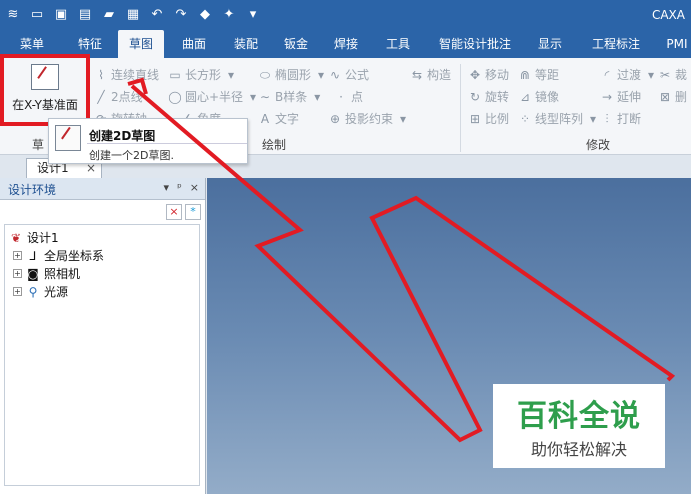 This screenshot has width=691, height=494. What do you see at coordinates (40, 291) in the screenshot?
I see `tree-item-light: + ⚲ 光源` at bounding box center [40, 291].